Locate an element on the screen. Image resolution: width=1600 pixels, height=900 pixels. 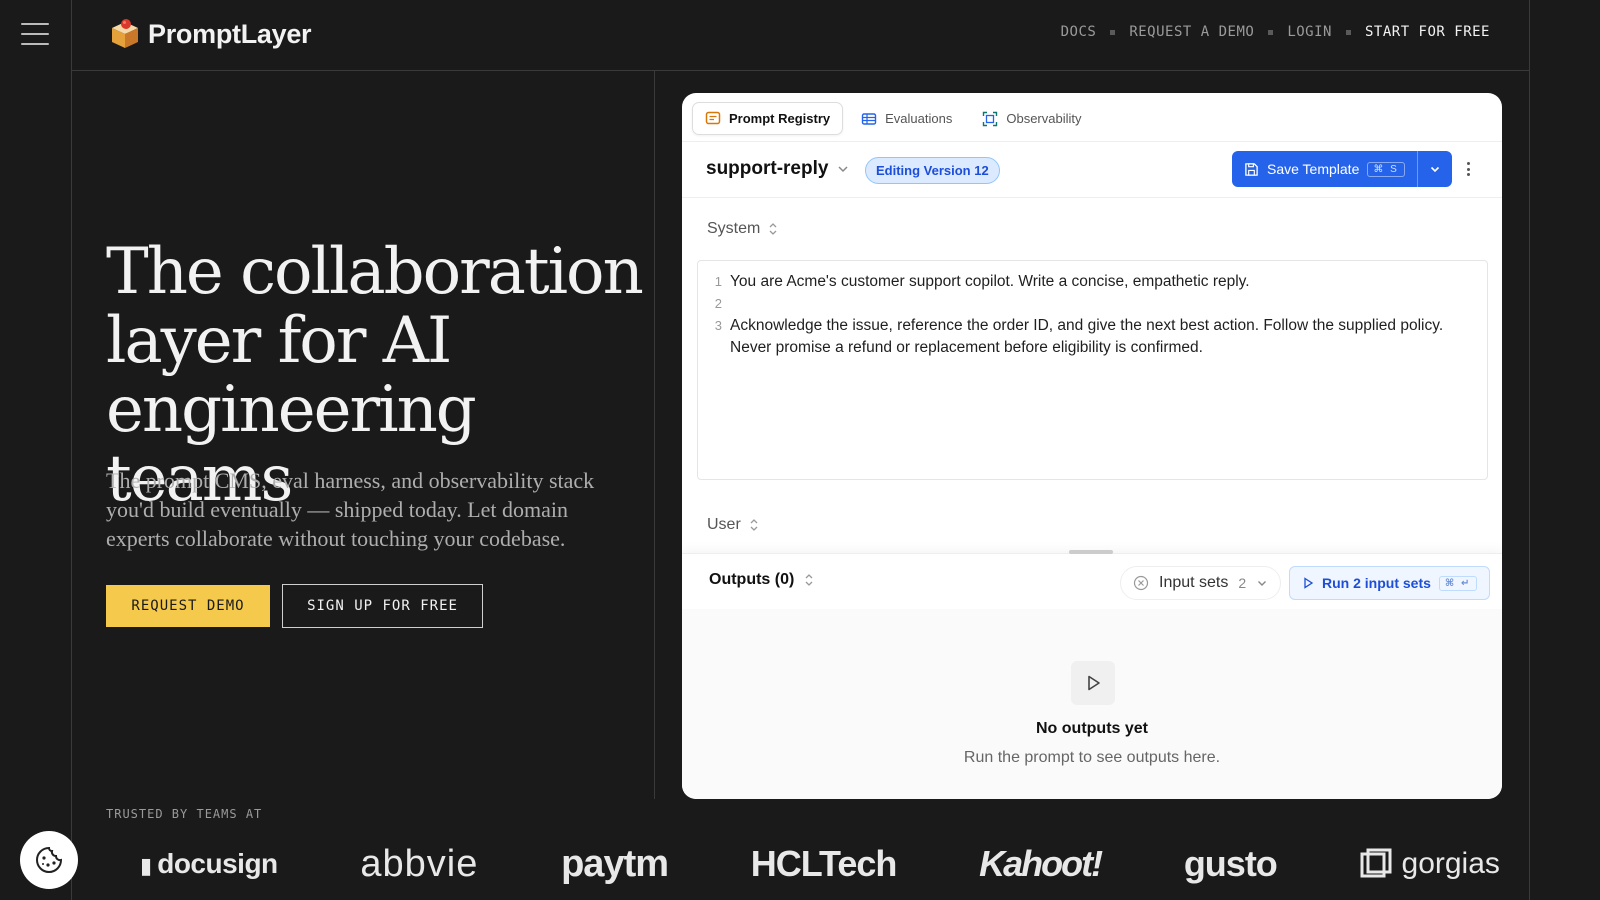
gorgias-mark-icon is located at coordinates (1376, 863).